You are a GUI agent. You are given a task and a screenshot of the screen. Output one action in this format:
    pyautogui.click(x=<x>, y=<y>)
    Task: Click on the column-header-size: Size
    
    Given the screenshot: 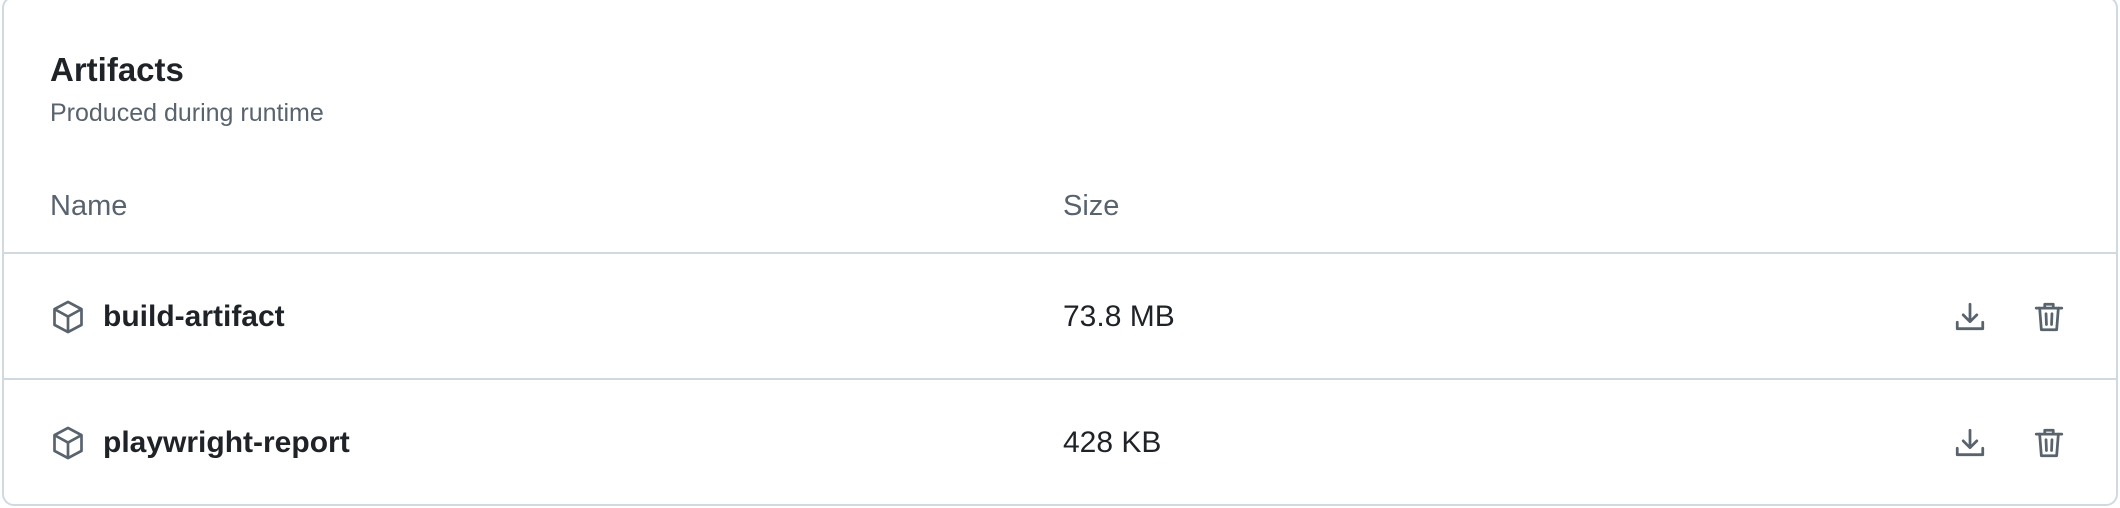 What is the action you would take?
    pyautogui.click(x=1091, y=206)
    